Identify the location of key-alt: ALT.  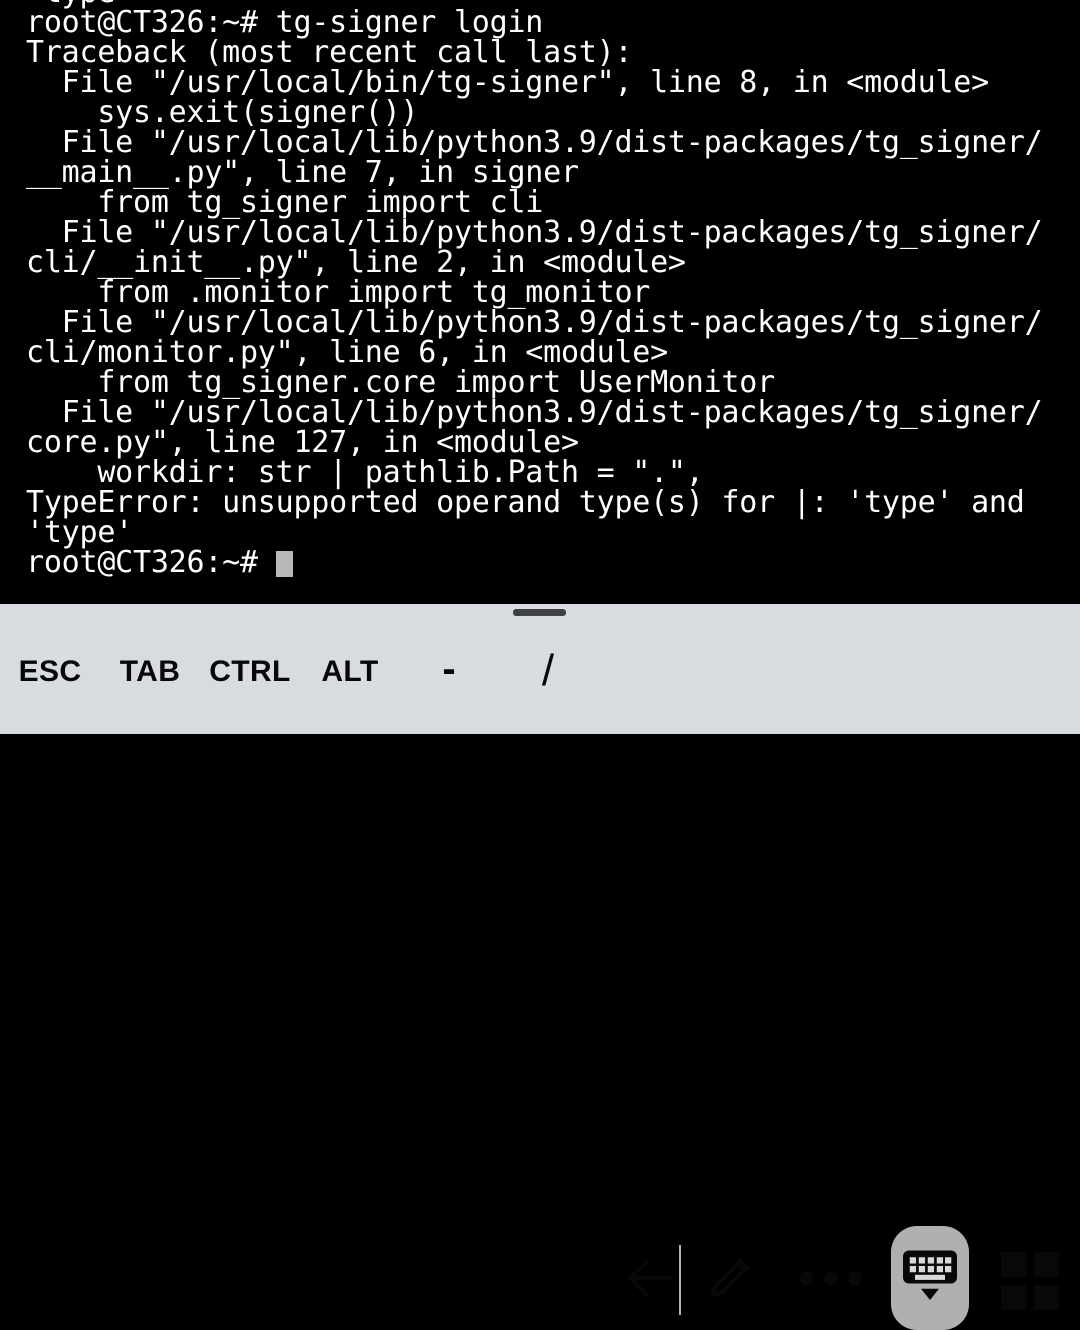
(350, 672).